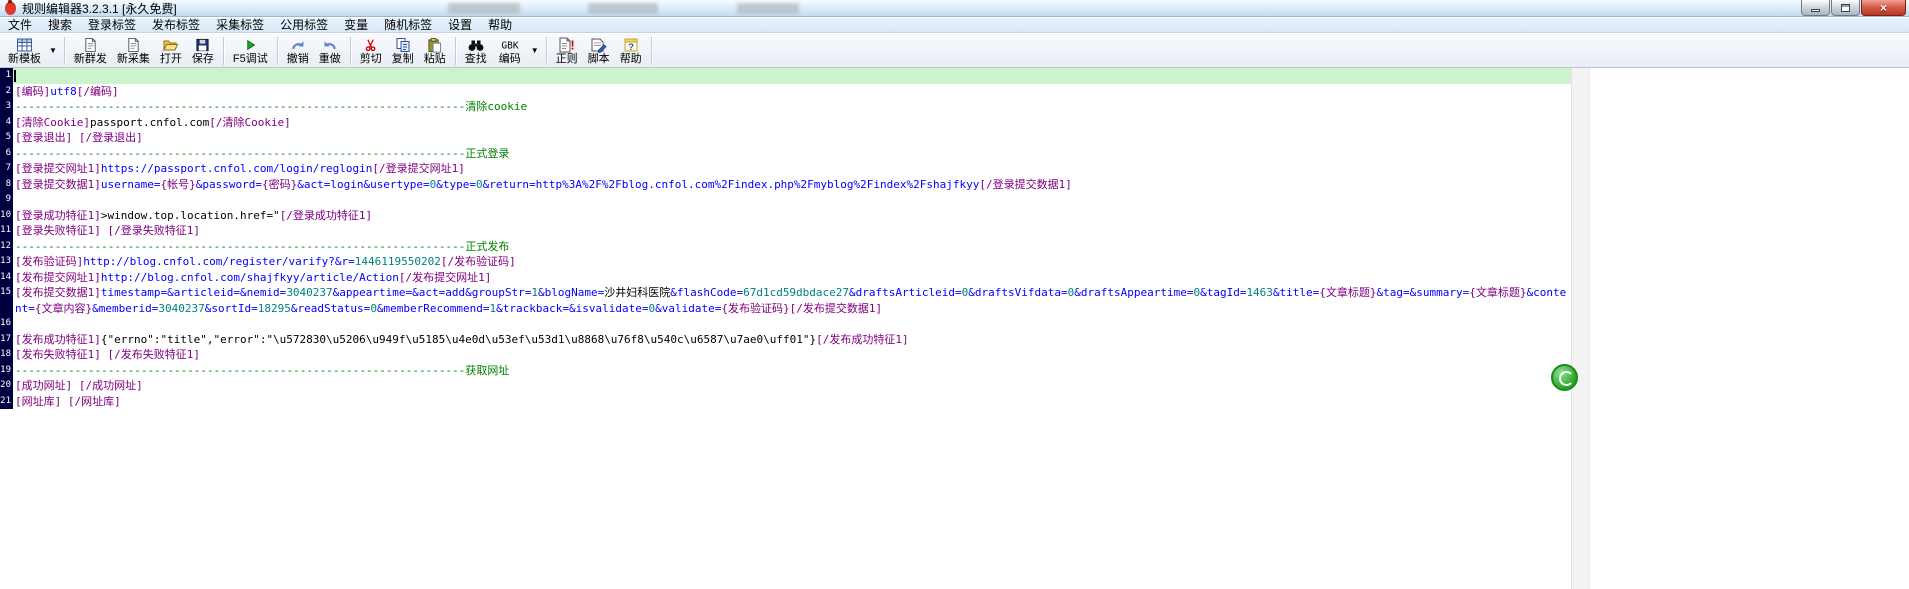  What do you see at coordinates (792, 123) in the screenshot?
I see `line-text: [清除Cookie]passport.cnfol.com[/清除Cookie]` at bounding box center [792, 123].